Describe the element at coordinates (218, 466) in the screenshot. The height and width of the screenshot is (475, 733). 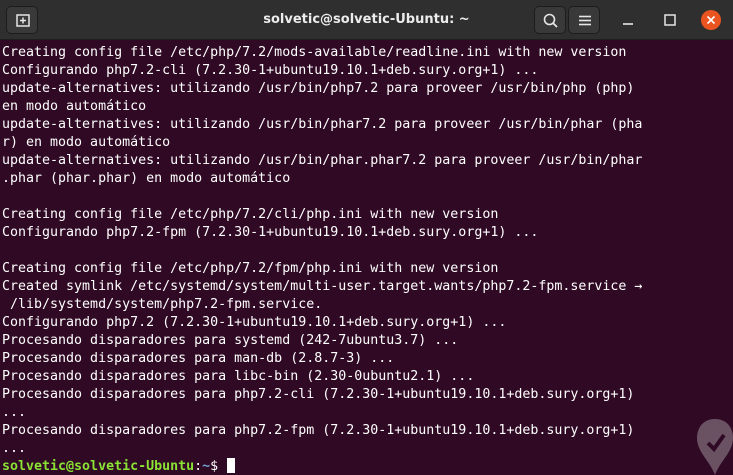
I see `prompt-symbol: $` at that location.